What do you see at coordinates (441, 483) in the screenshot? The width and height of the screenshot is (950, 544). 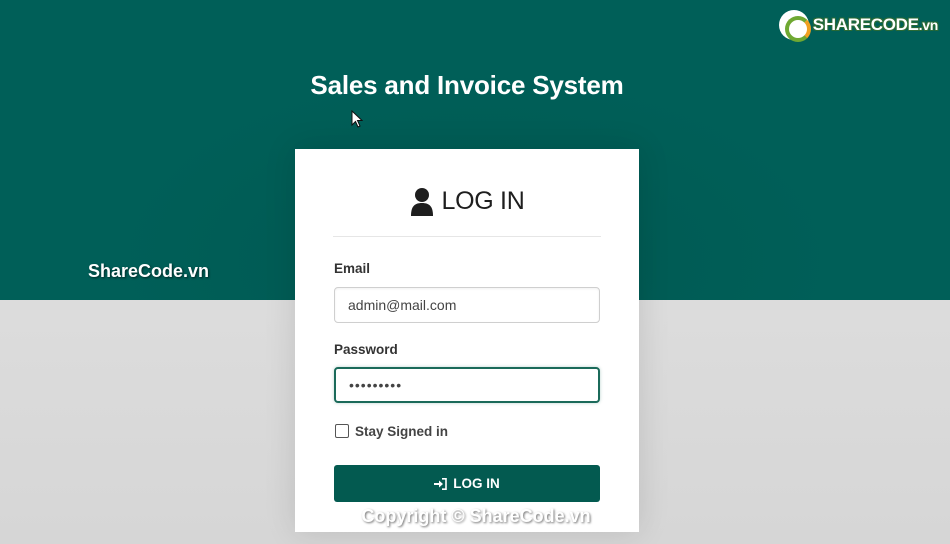 I see `sign-in-icon` at bounding box center [441, 483].